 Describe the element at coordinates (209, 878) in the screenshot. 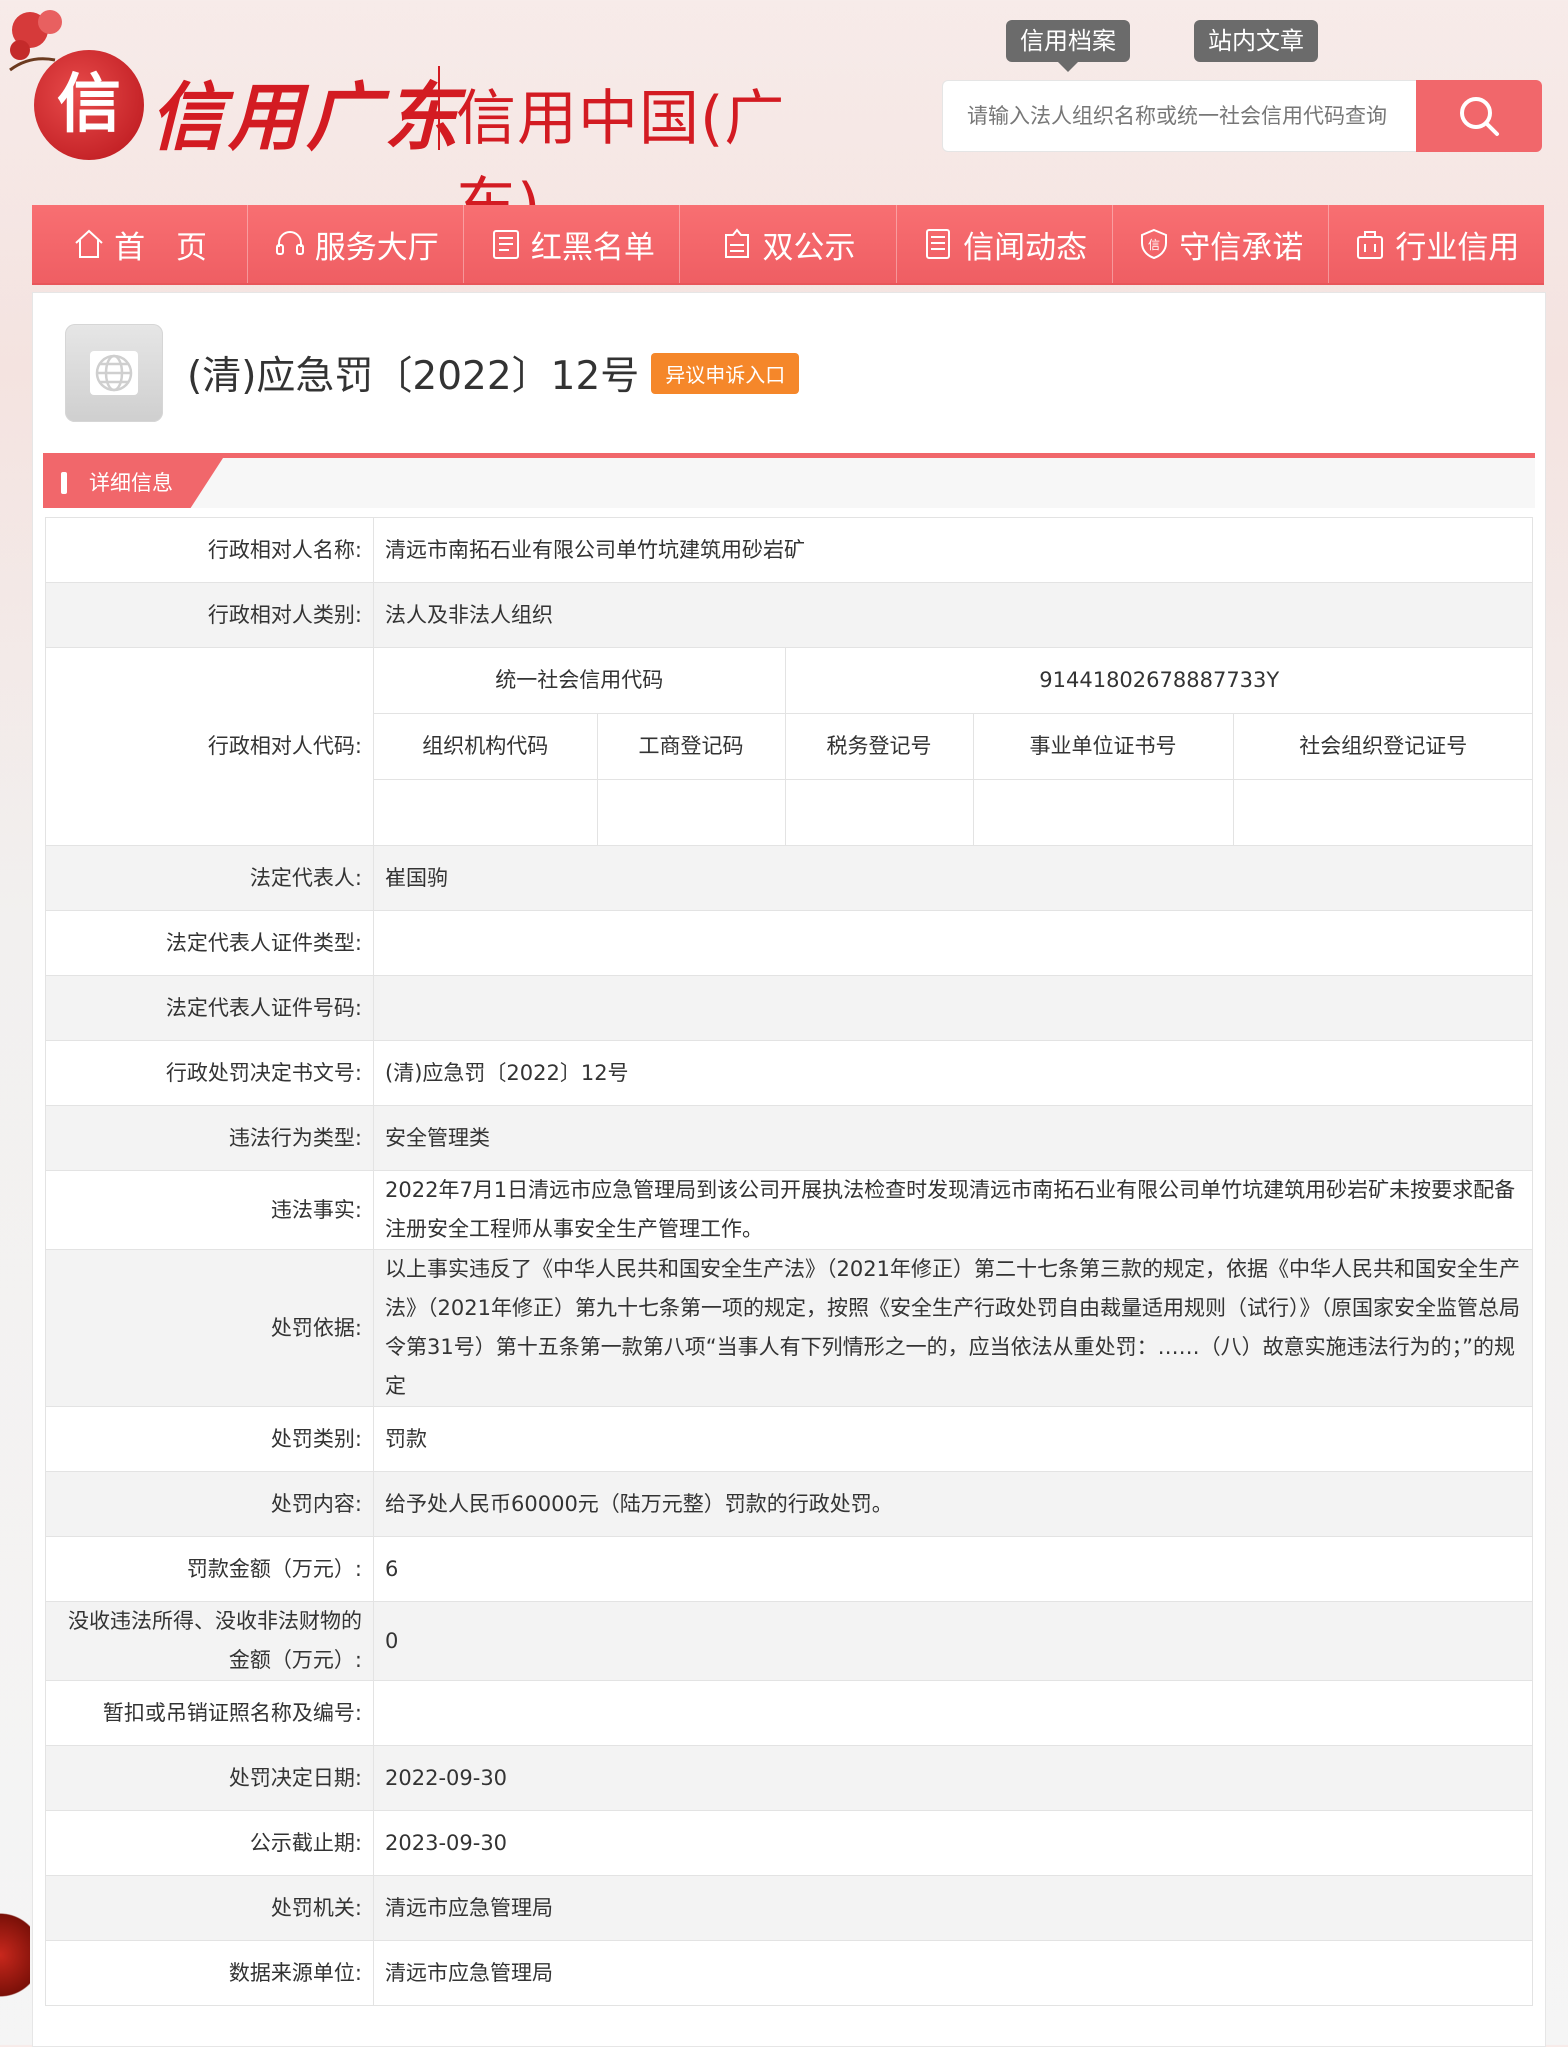

I see `row-label: 法定代表人:` at that location.